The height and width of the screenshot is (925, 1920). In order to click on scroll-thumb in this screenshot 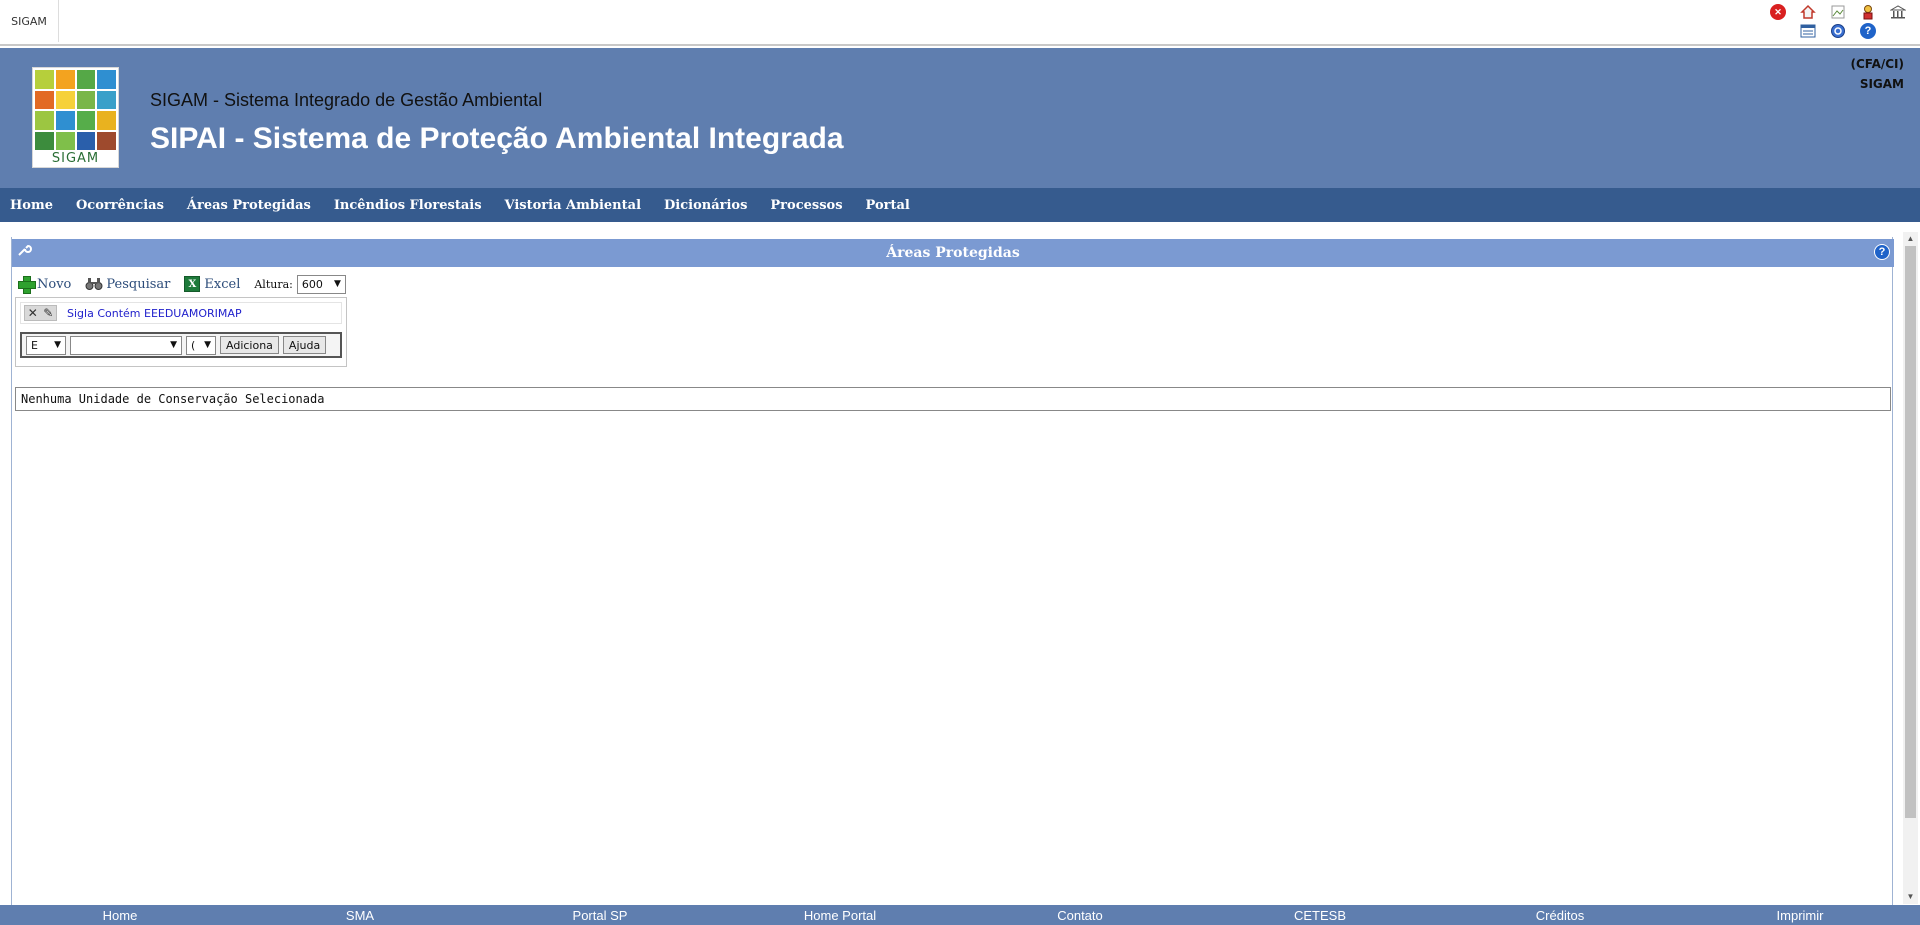, I will do `click(1910, 532)`.